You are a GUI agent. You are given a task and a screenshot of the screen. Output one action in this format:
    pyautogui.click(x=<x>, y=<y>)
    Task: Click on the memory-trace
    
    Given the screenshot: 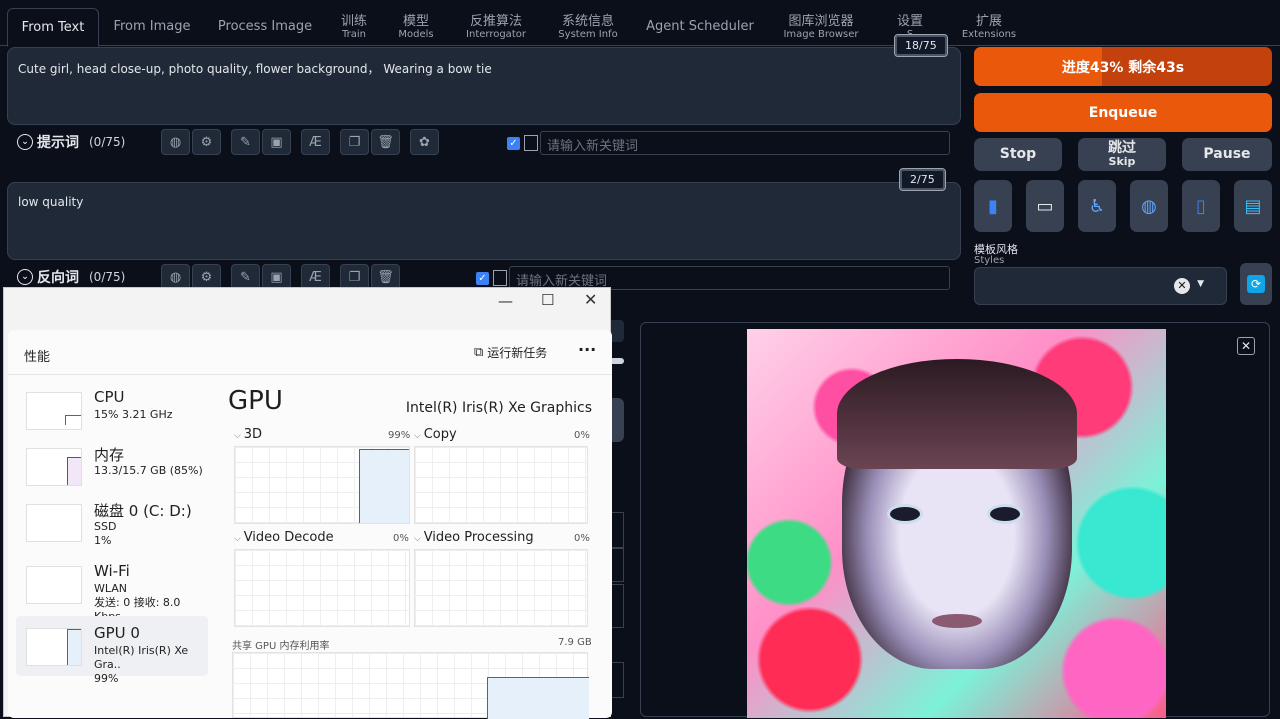 What is the action you would take?
    pyautogui.click(x=74, y=471)
    